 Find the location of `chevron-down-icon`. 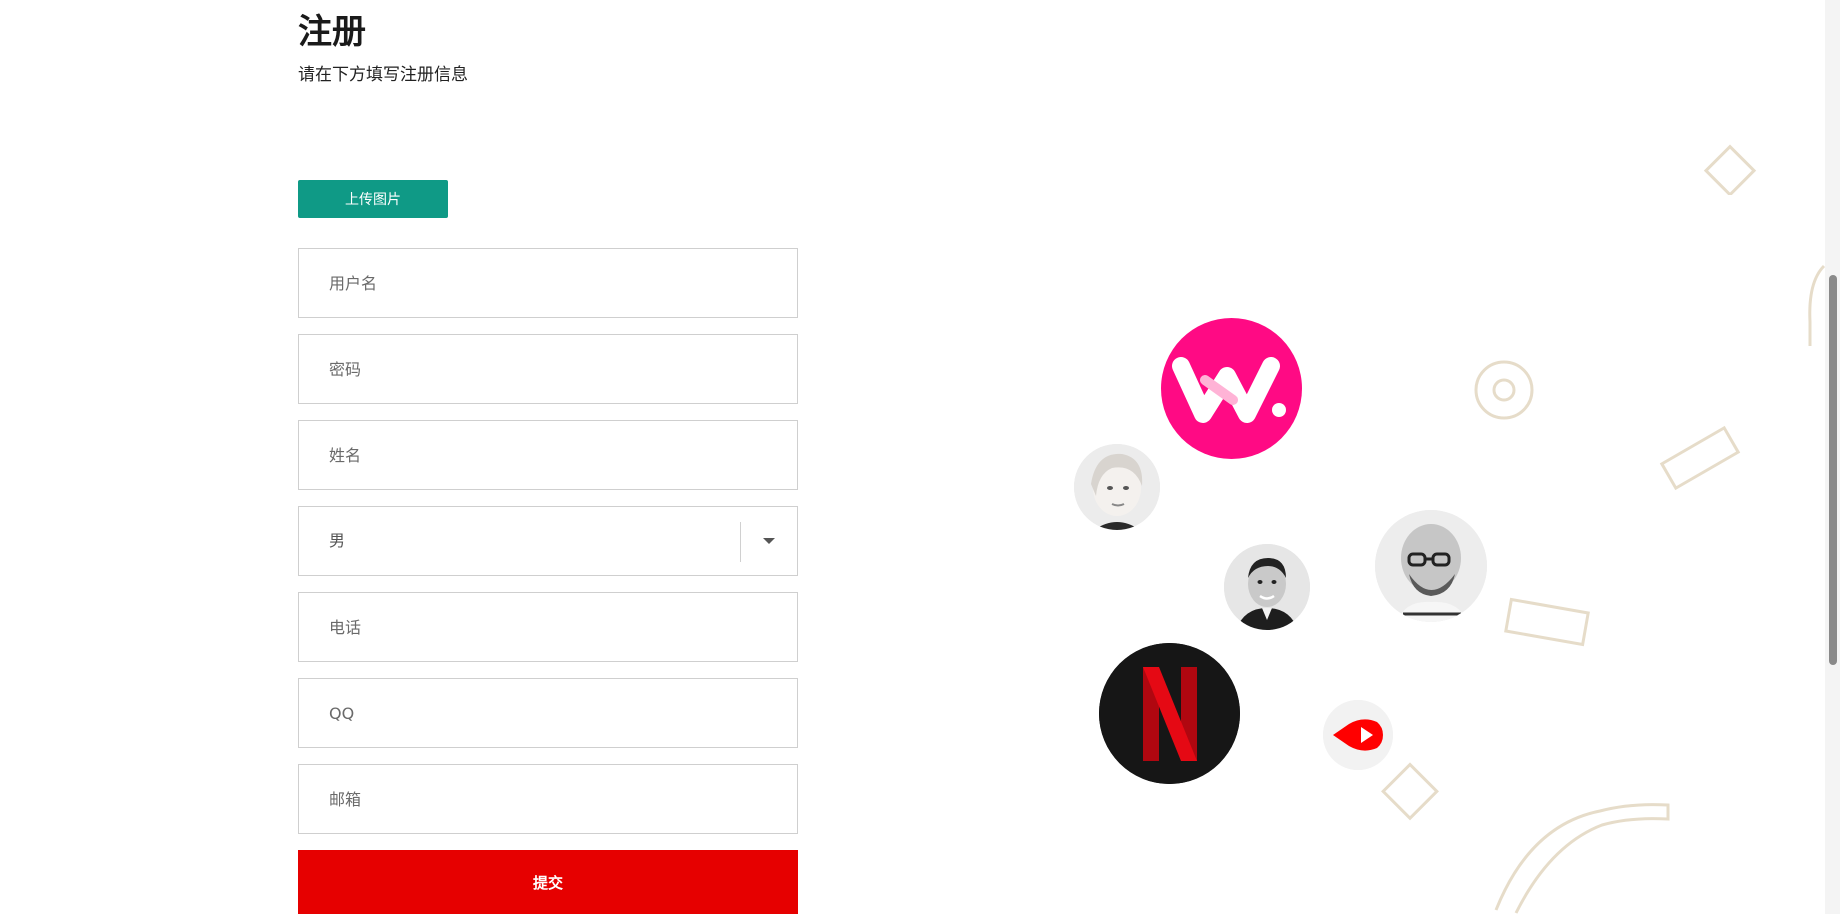

chevron-down-icon is located at coordinates (769, 541).